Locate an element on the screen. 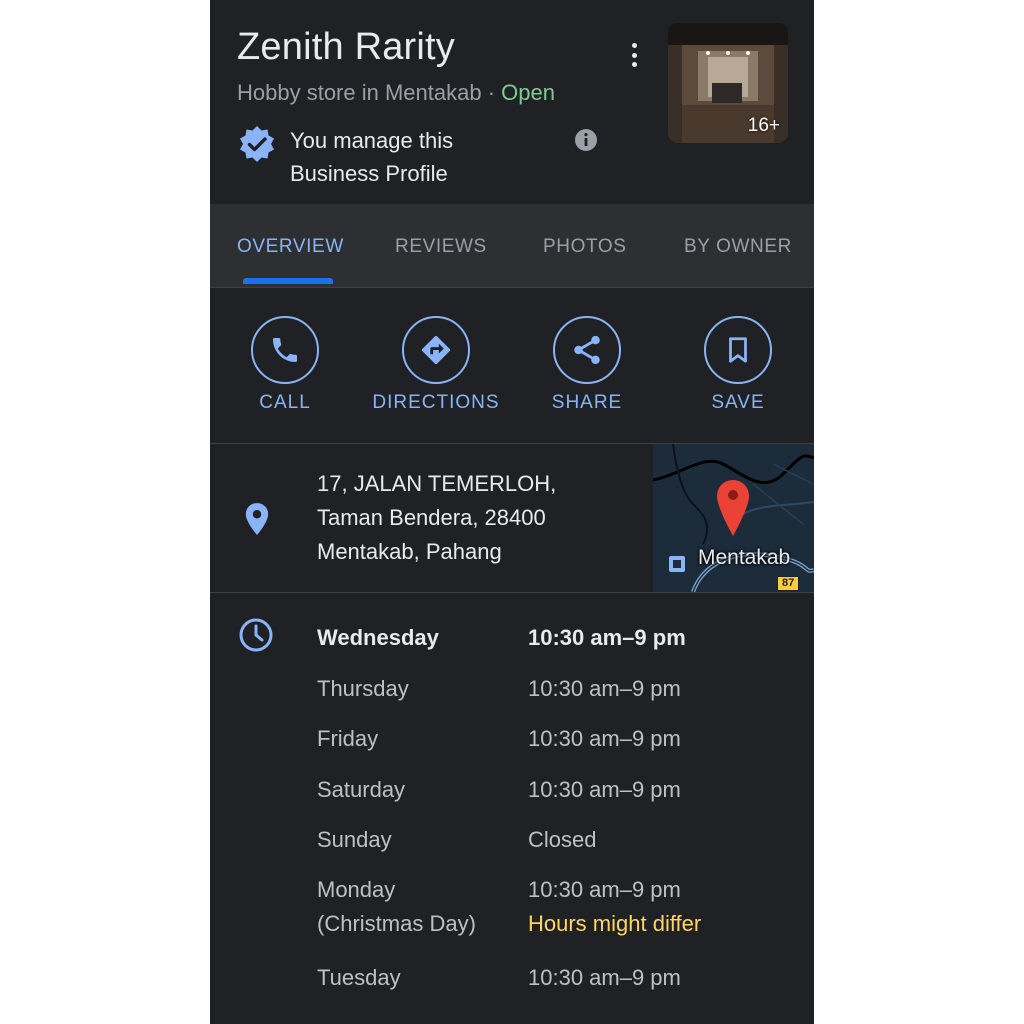  bookmark-icon is located at coordinates (738, 350).